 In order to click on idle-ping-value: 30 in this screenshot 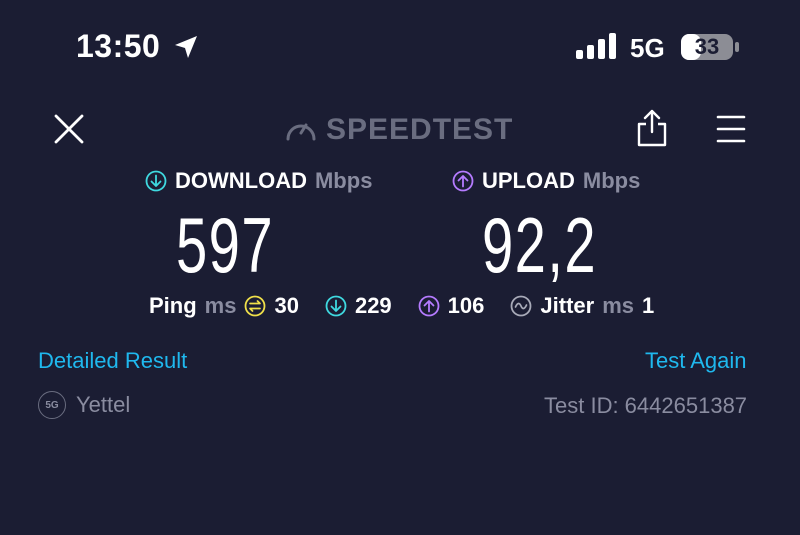, I will do `click(286, 305)`.